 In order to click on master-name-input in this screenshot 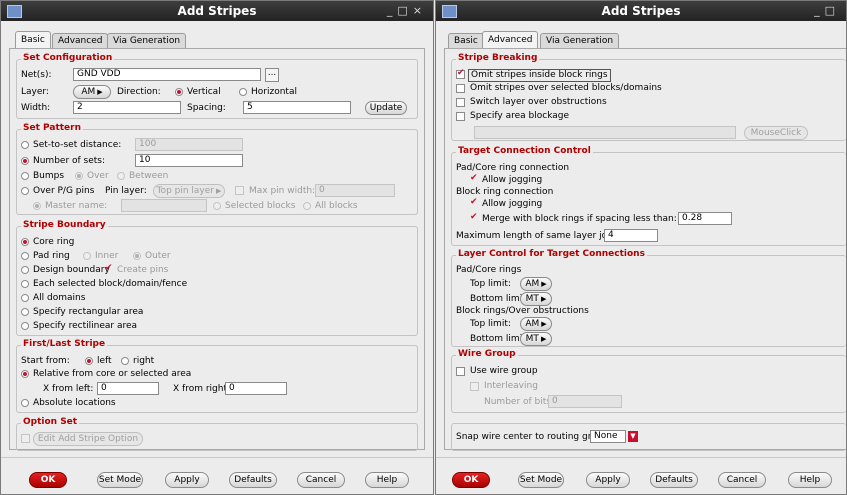, I will do `click(164, 205)`.